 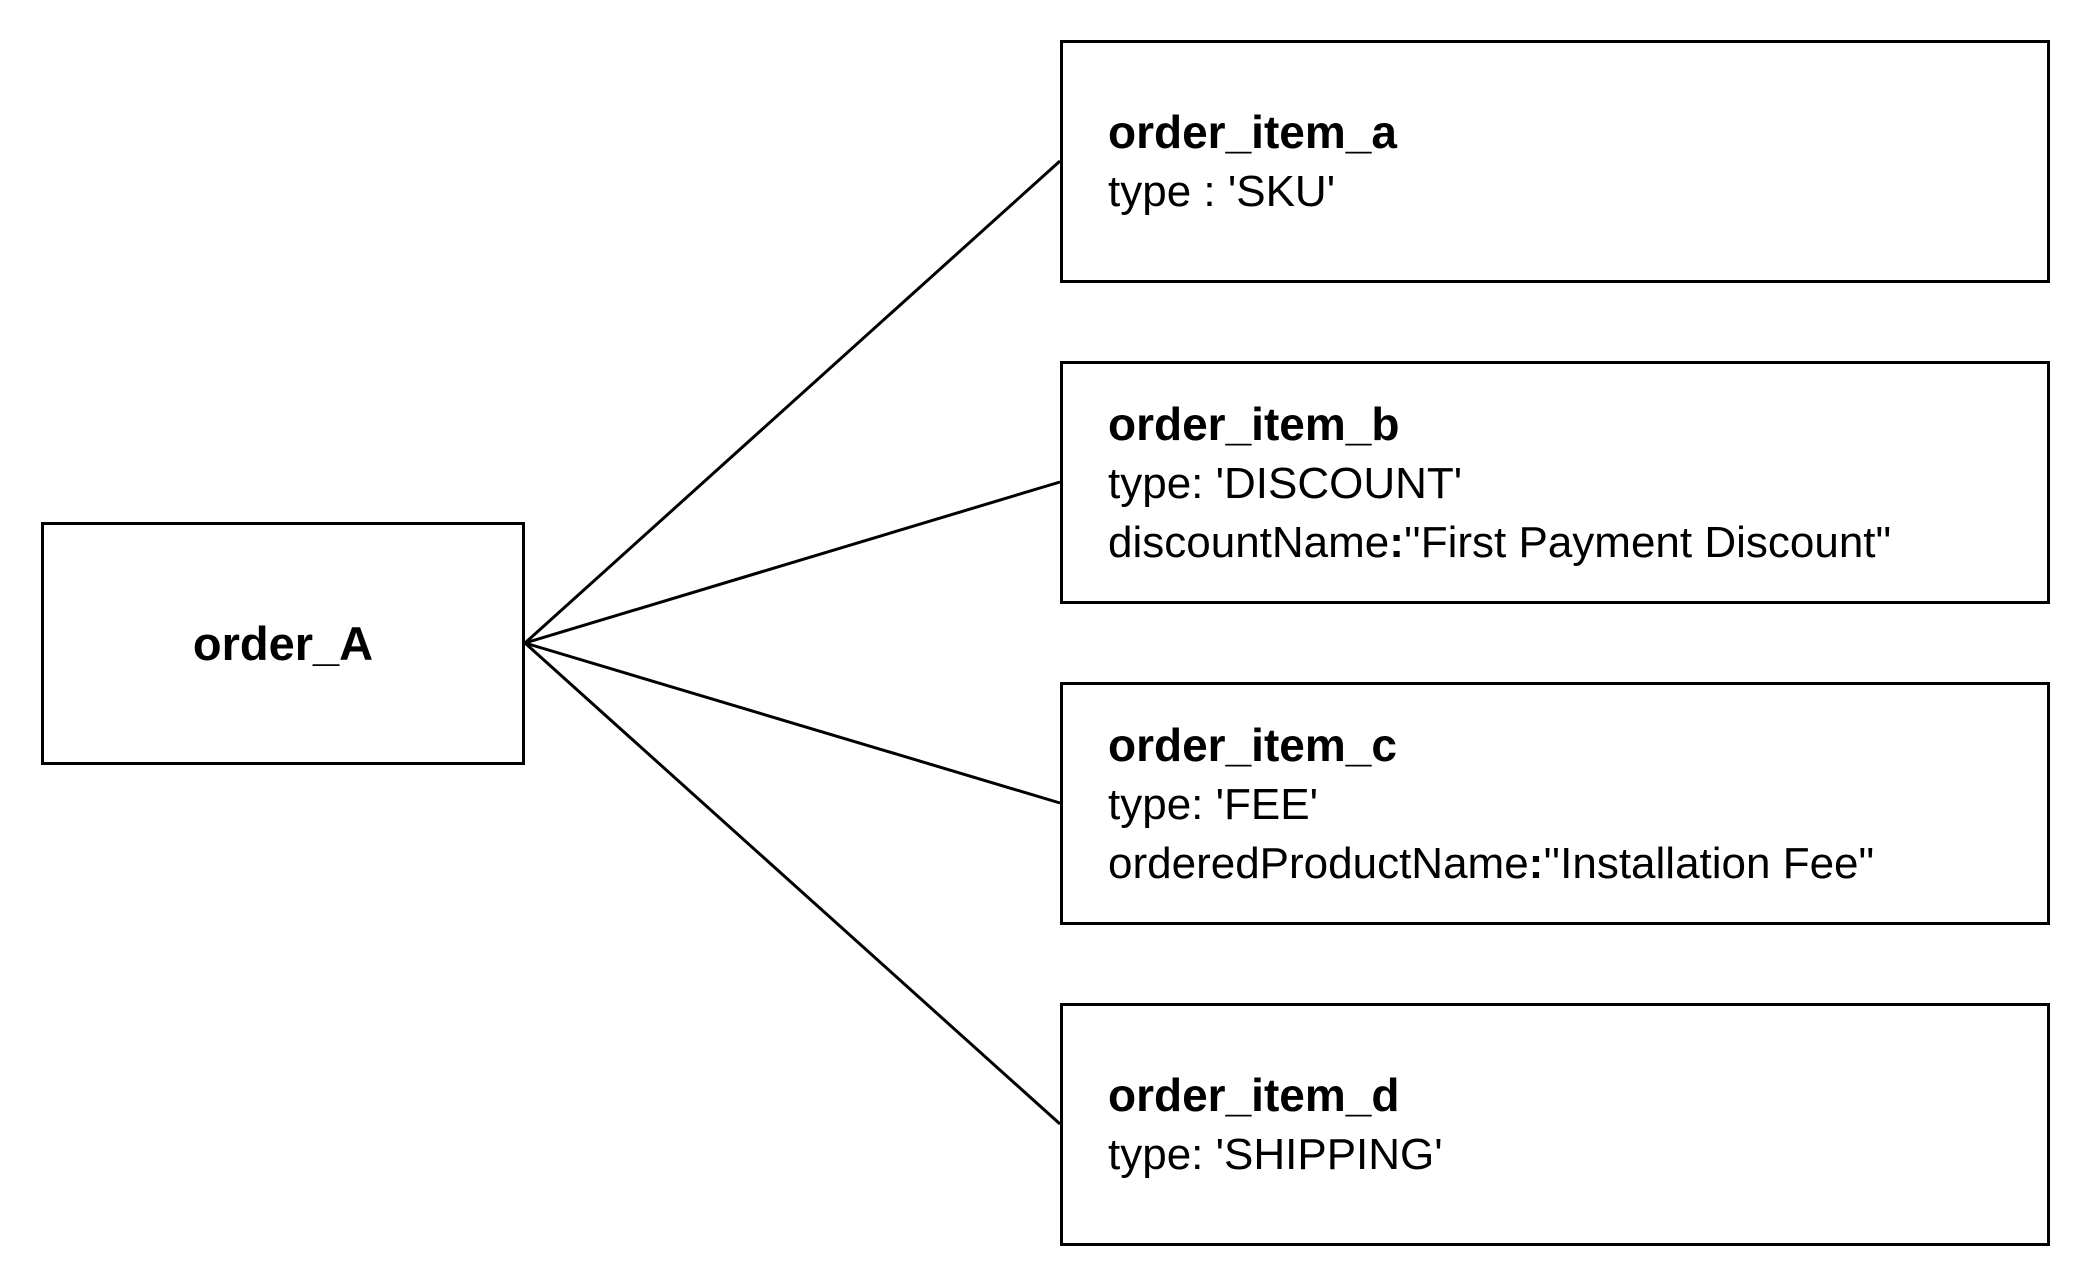 What do you see at coordinates (1213, 804) in the screenshot?
I see `order-item-c-type: type: 'FEE'` at bounding box center [1213, 804].